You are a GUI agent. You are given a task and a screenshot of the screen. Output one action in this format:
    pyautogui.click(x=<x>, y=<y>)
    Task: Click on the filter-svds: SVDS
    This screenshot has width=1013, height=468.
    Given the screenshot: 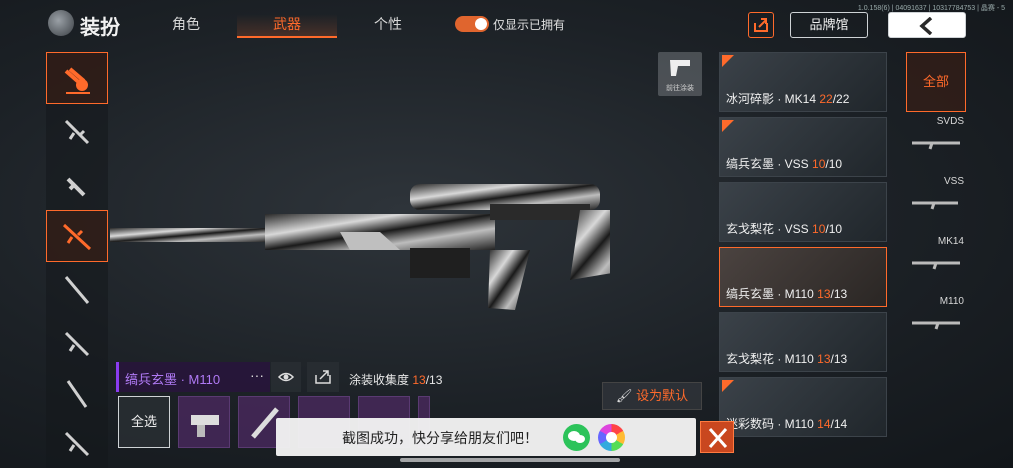 What is the action you would take?
    pyautogui.click(x=936, y=144)
    